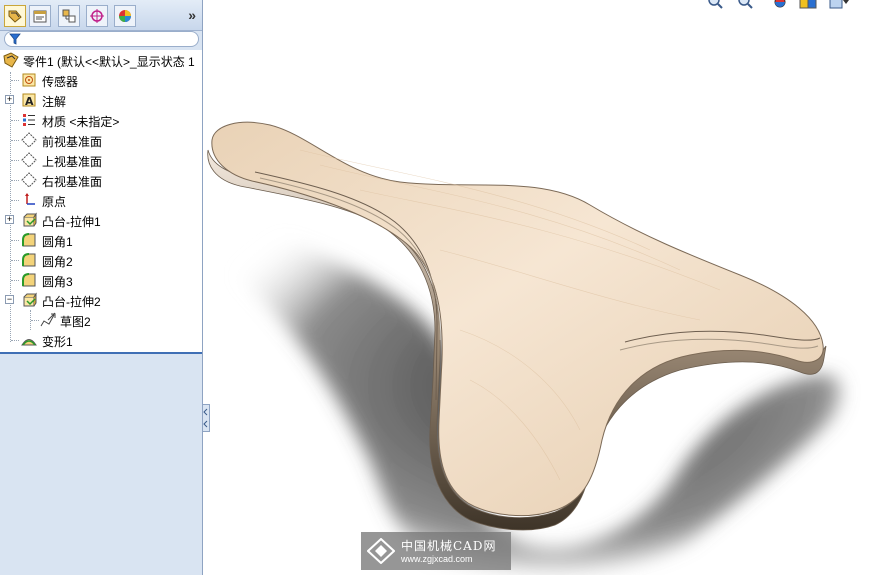 The height and width of the screenshot is (578, 873). I want to click on tree-item-boss-extrude1: + 凸台-拉伸1, so click(101, 220).